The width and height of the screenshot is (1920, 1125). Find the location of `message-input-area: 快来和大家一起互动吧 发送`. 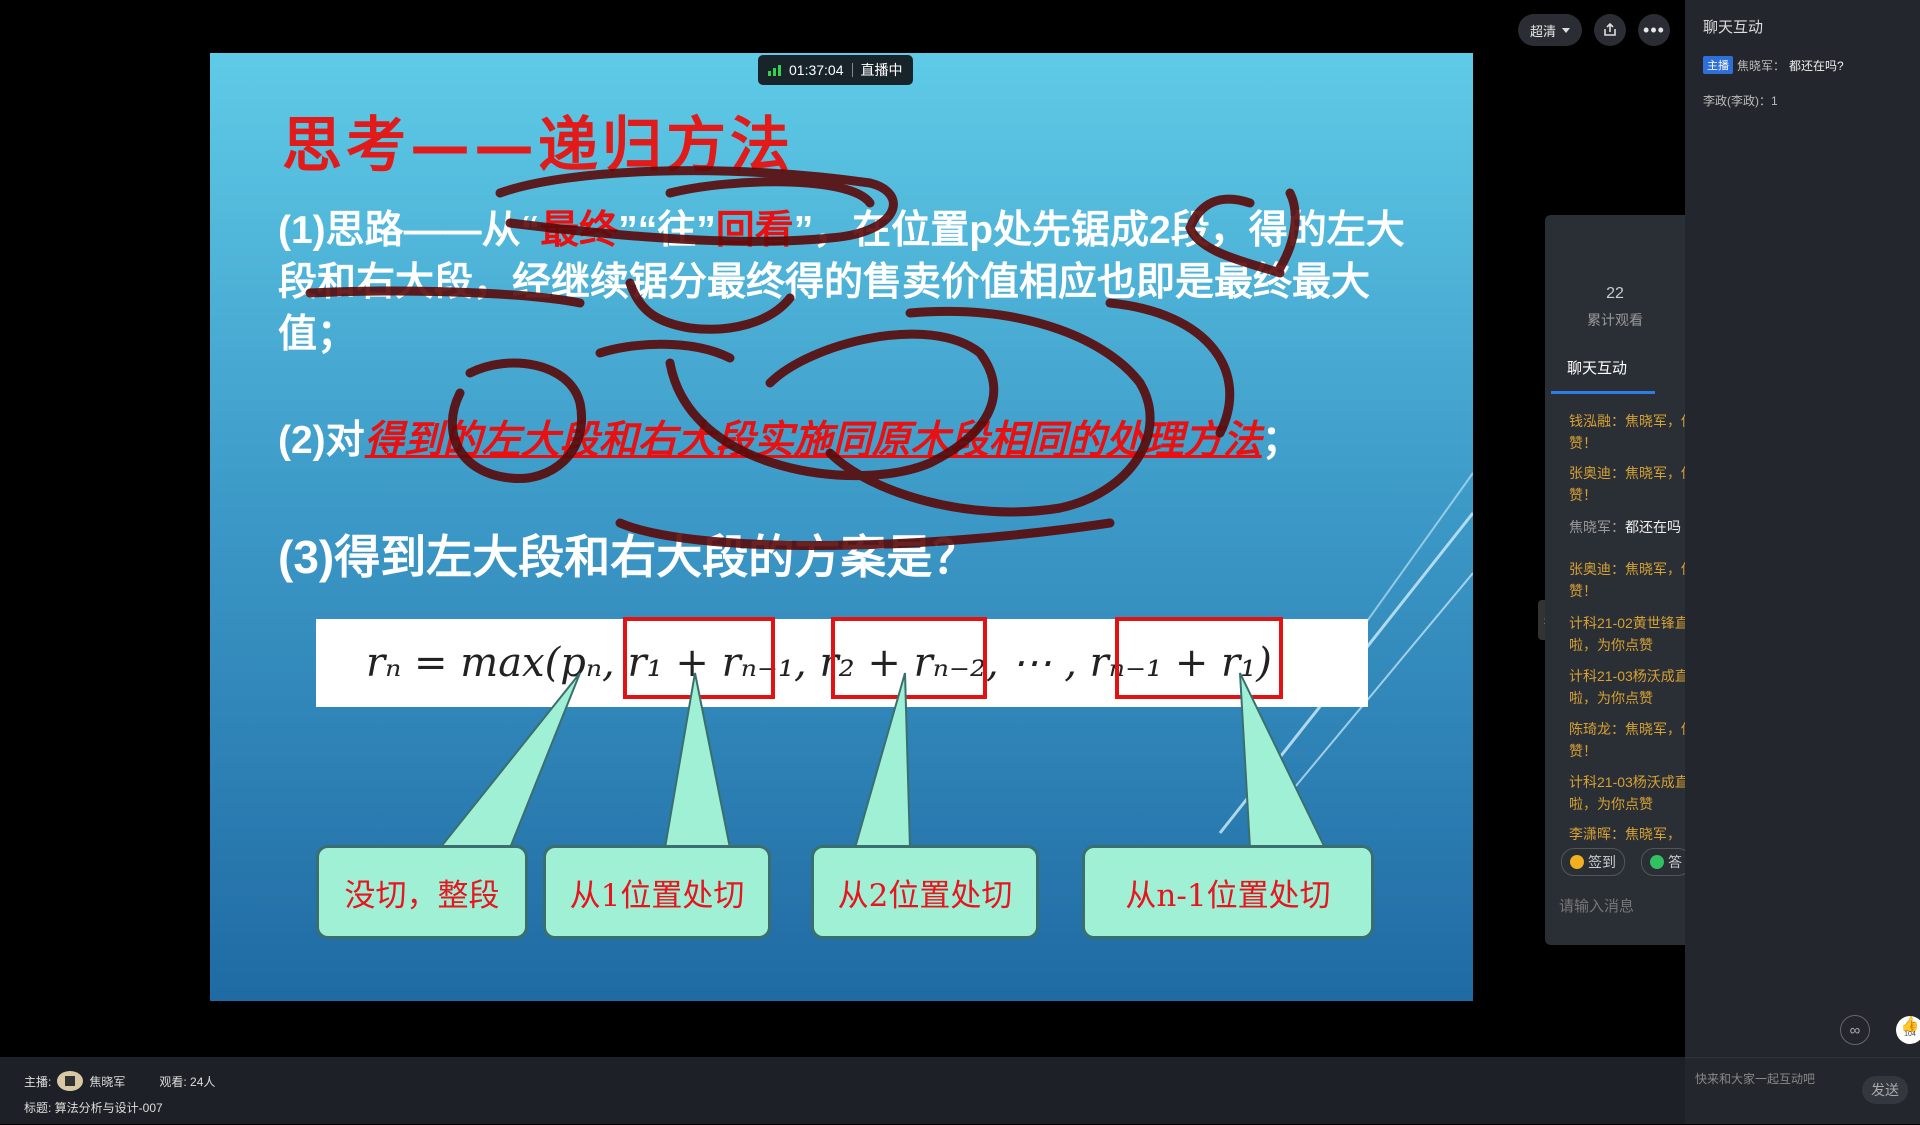

message-input-area: 快来和大家一起互动吧 发送 is located at coordinates (1802, 1091).